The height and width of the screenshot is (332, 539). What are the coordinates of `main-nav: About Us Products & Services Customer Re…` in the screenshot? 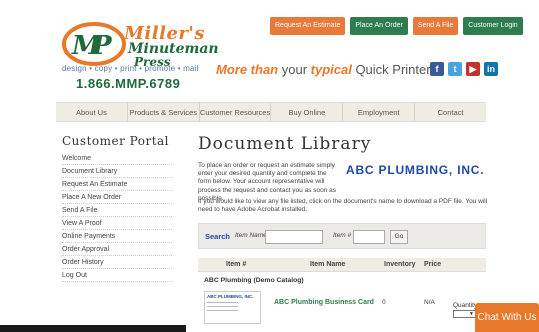 It's located at (271, 112).